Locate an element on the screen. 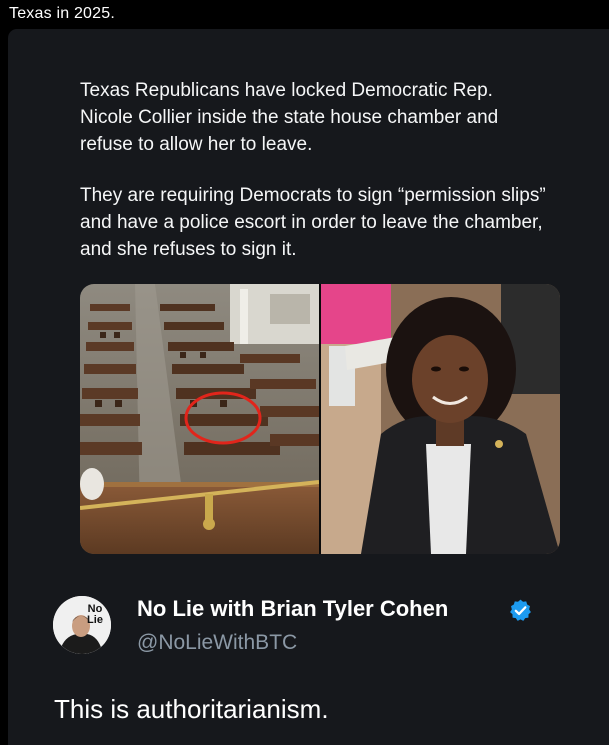  avatar-image: No Lie is located at coordinates (82, 625).